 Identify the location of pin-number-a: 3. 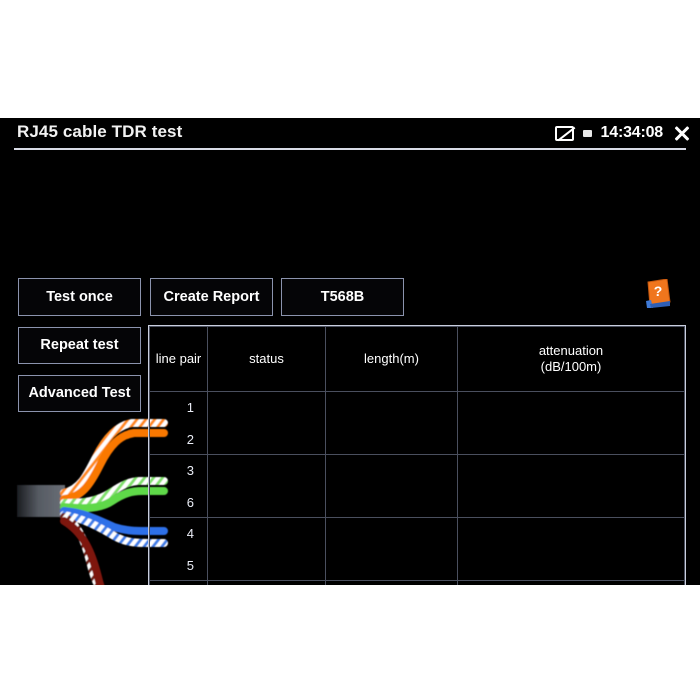
(190, 470).